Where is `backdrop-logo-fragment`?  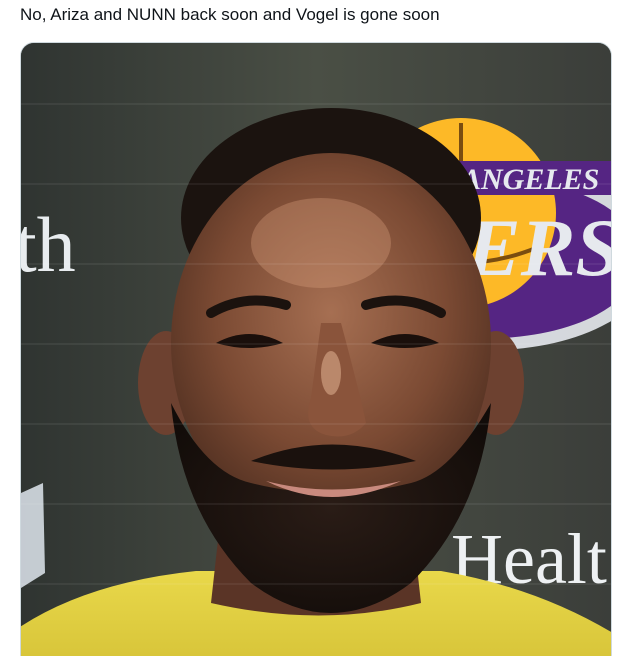
backdrop-logo-fragment is located at coordinates (33, 535).